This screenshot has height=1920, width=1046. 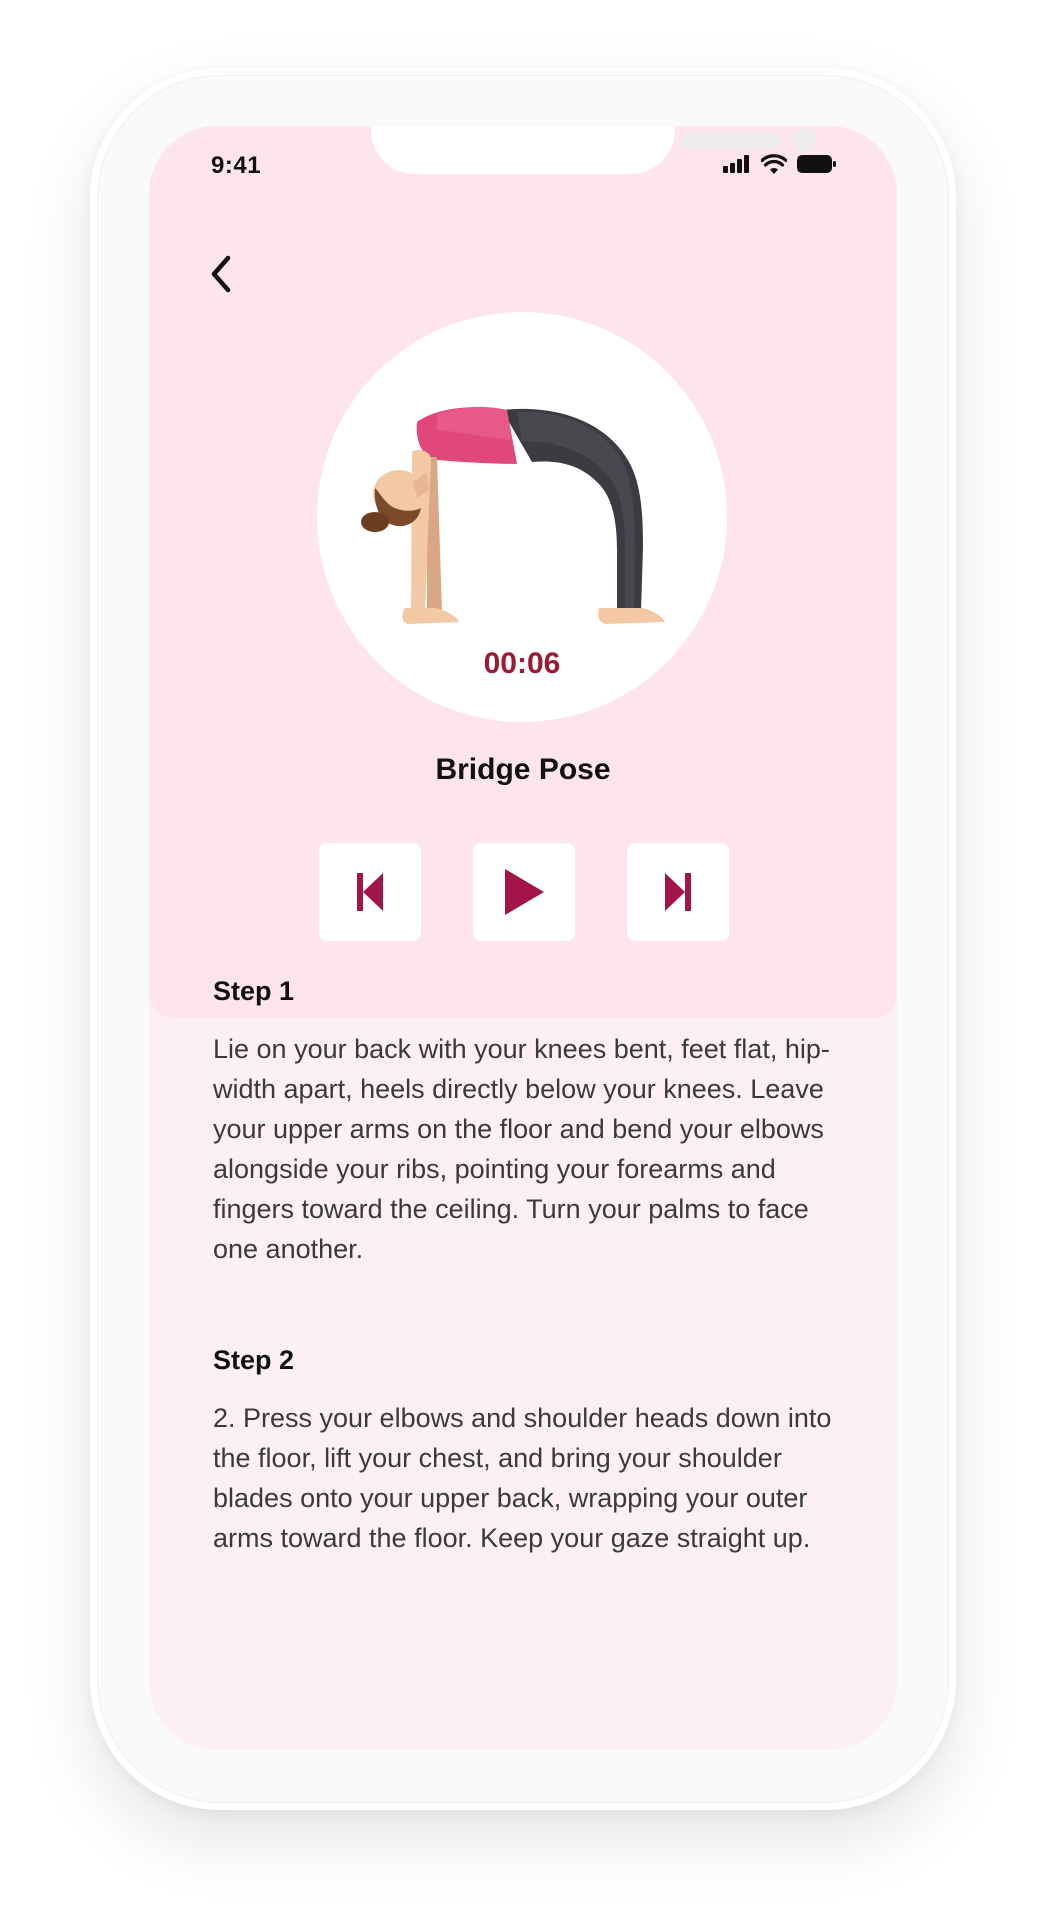 I want to click on step-title: Step 1, so click(x=254, y=991).